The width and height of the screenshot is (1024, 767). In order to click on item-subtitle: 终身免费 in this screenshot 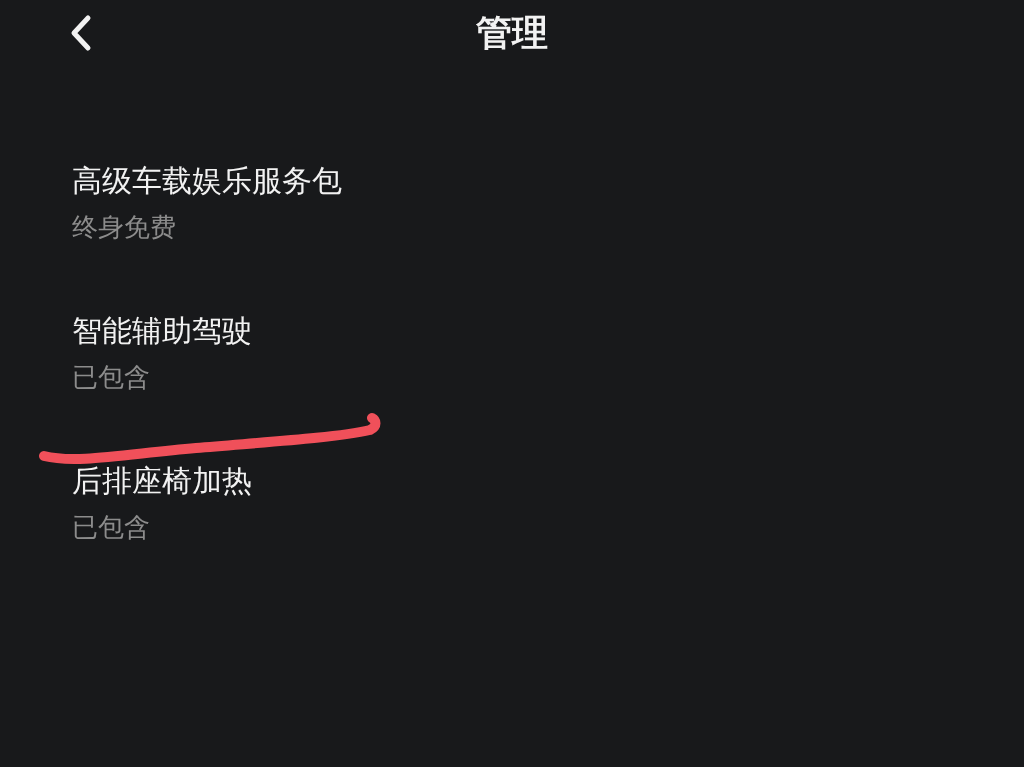, I will do `click(124, 227)`.